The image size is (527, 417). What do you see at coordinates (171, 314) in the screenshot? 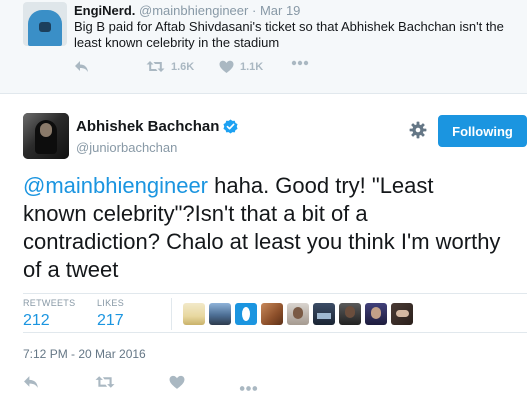
I see `stats-divider` at bounding box center [171, 314].